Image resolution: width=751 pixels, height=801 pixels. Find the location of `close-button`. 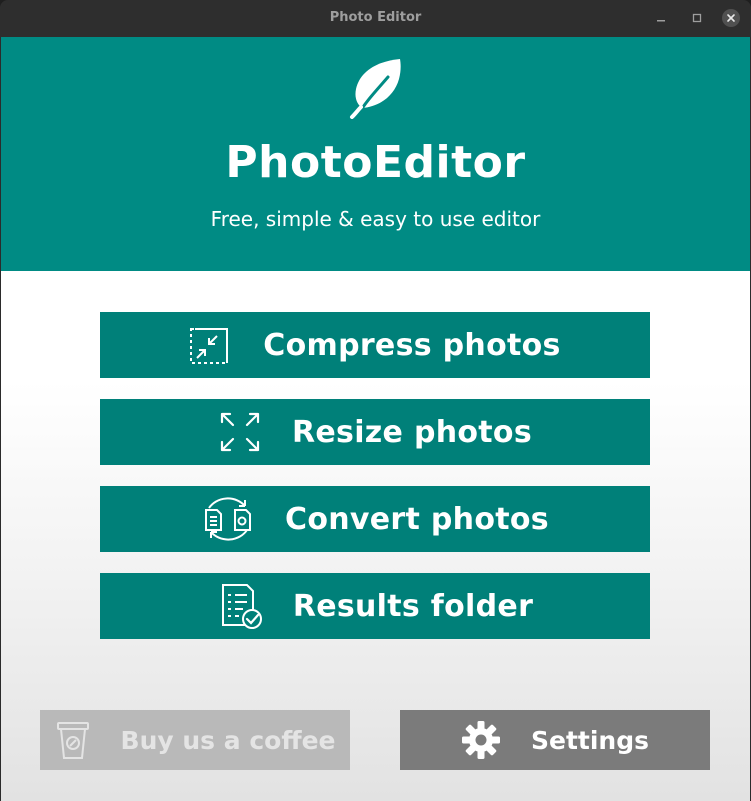

close-button is located at coordinates (731, 18).